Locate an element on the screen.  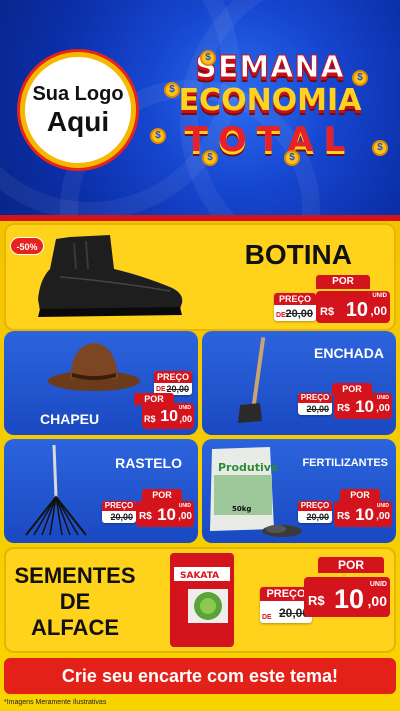
product-card-rastelo: RASTELO POR PREÇO 20,00 R$ 10 ,00 UNID is located at coordinates (101, 491).